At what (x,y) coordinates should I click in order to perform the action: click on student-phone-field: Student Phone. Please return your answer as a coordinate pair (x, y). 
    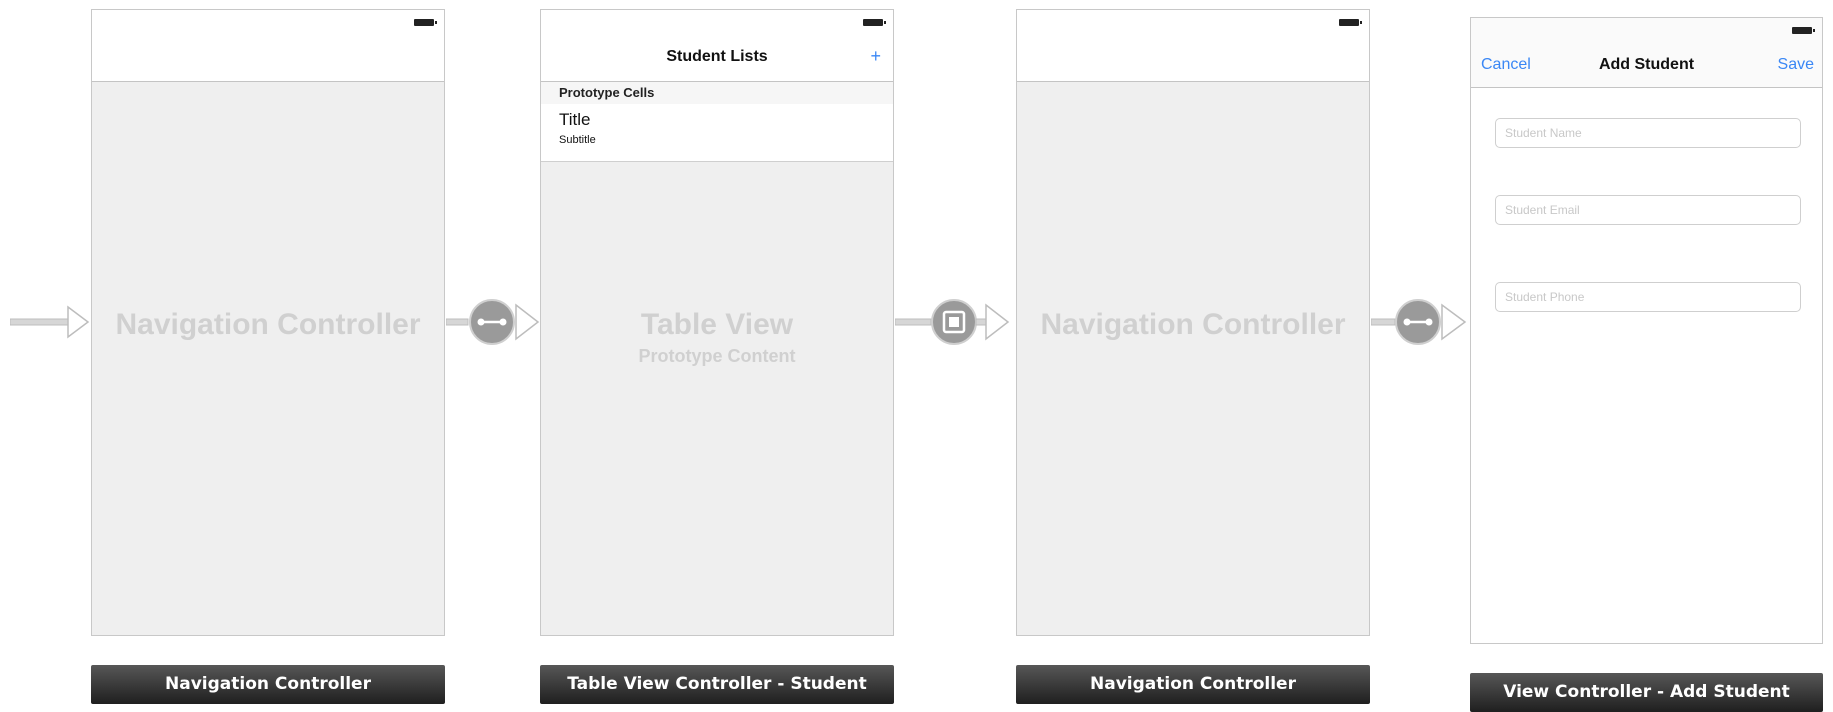
    Looking at the image, I should click on (1648, 297).